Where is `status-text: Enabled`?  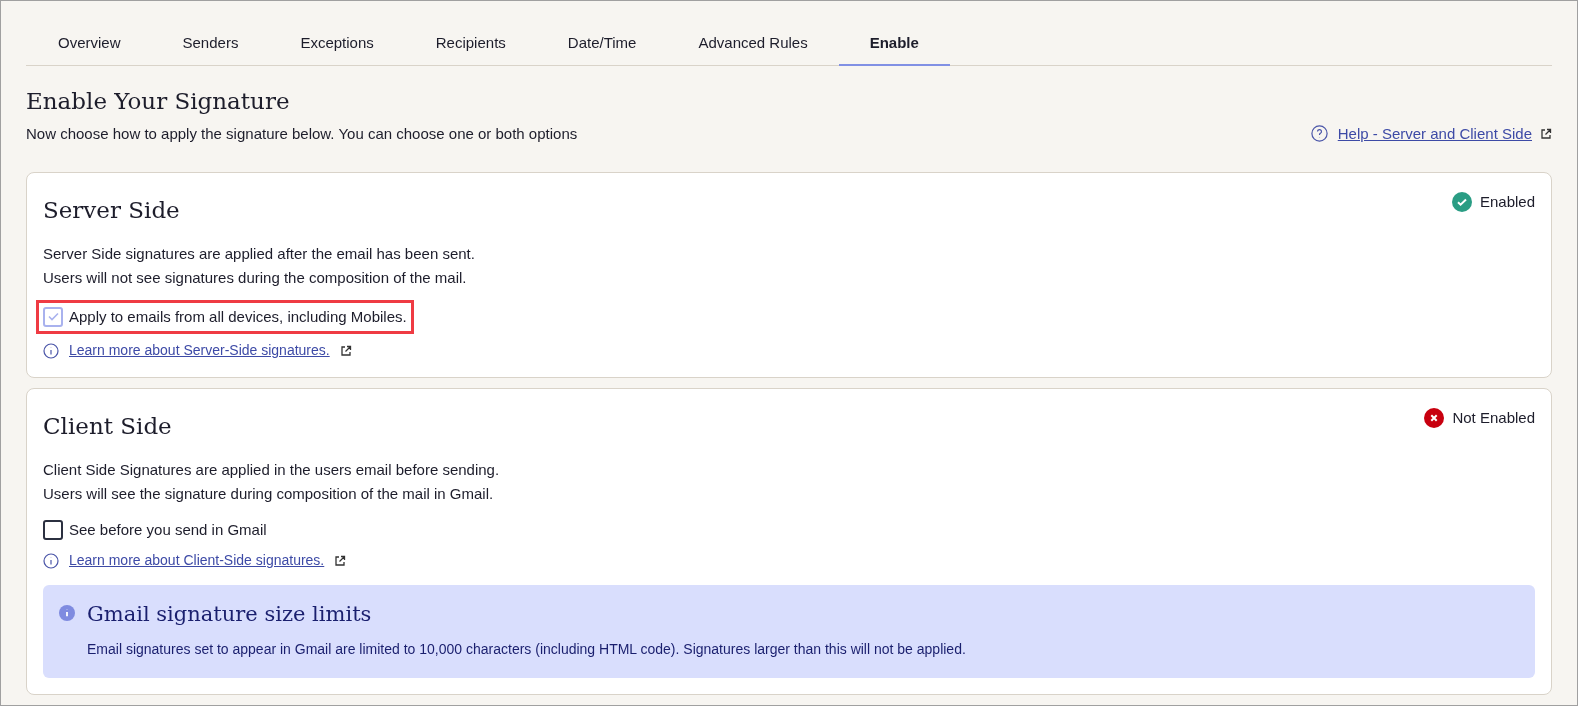
status-text: Enabled is located at coordinates (1507, 202).